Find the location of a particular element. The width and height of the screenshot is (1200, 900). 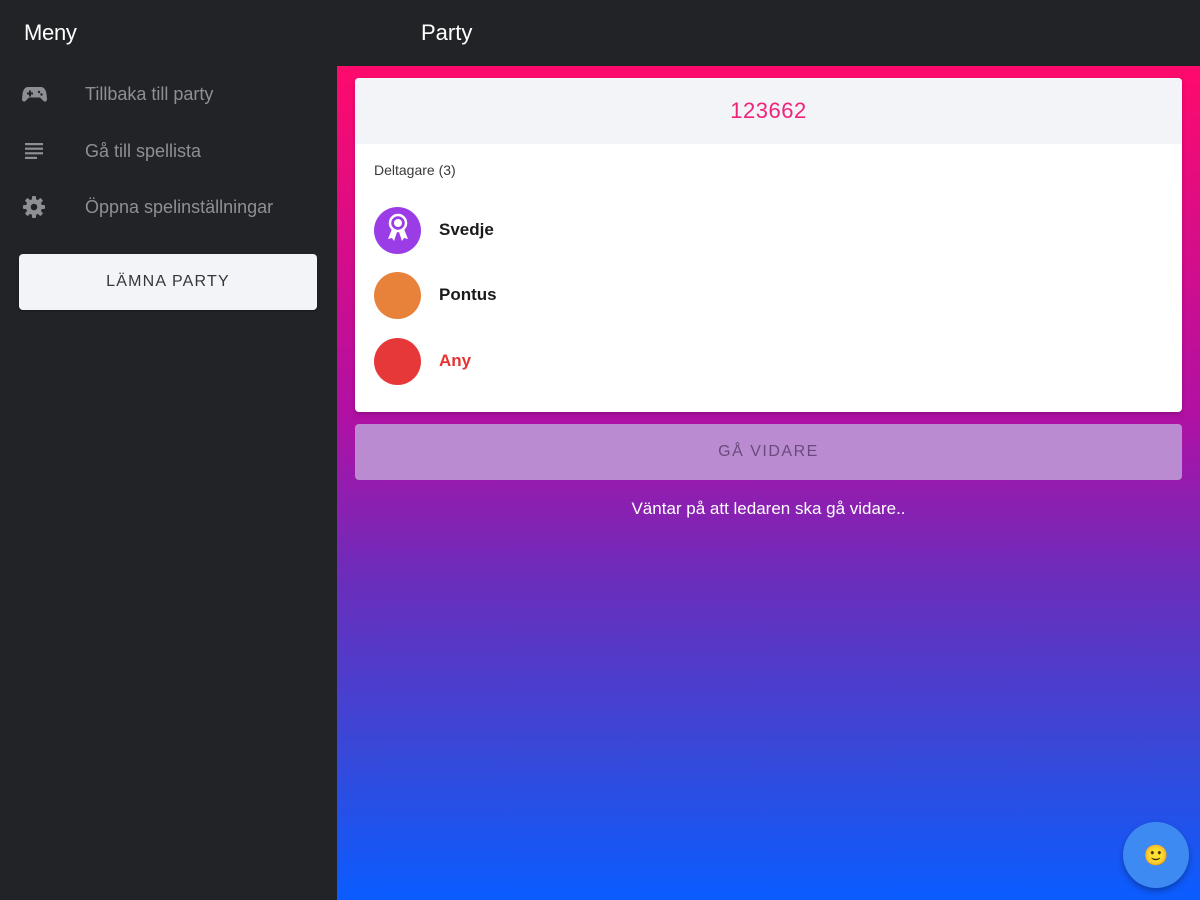

page-title: Party is located at coordinates (447, 32).